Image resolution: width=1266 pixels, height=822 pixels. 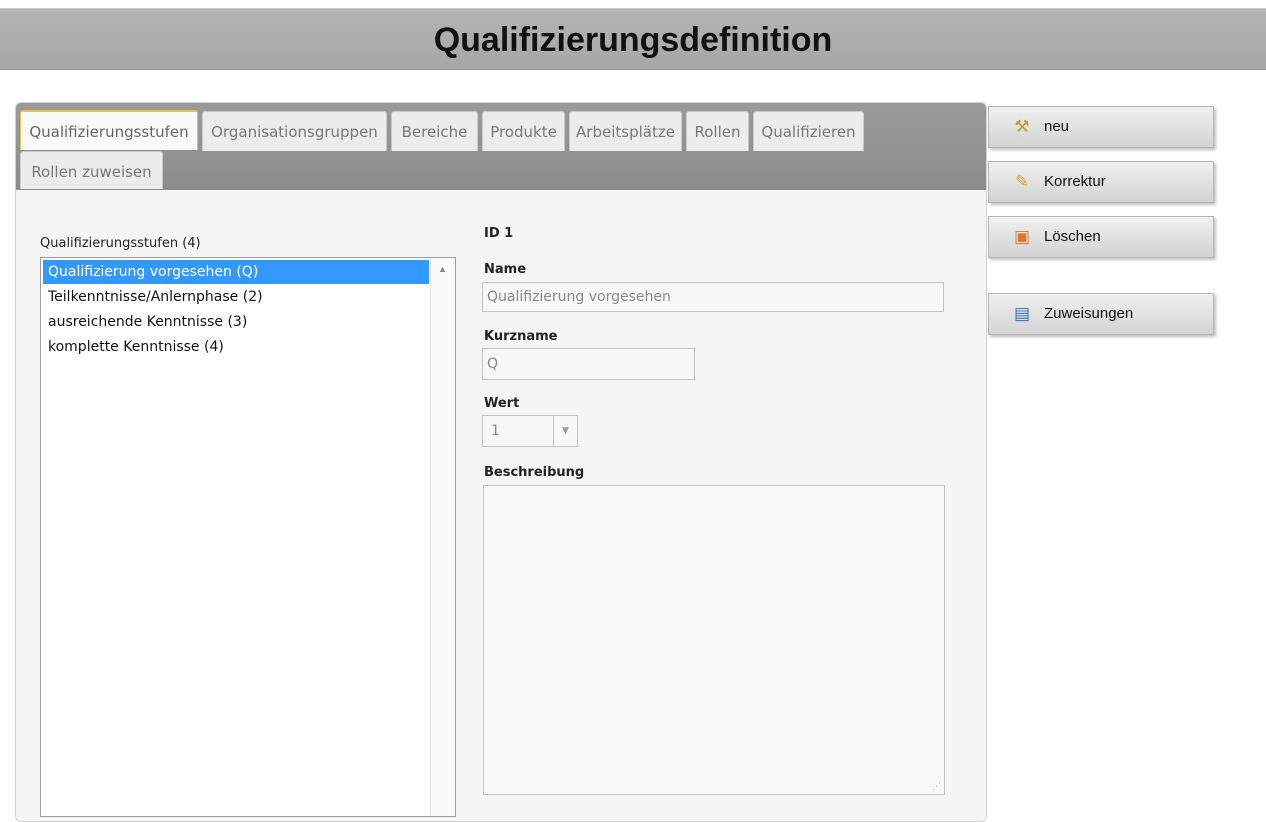 I want to click on resize-grip-icon: ⋰, so click(x=936, y=787).